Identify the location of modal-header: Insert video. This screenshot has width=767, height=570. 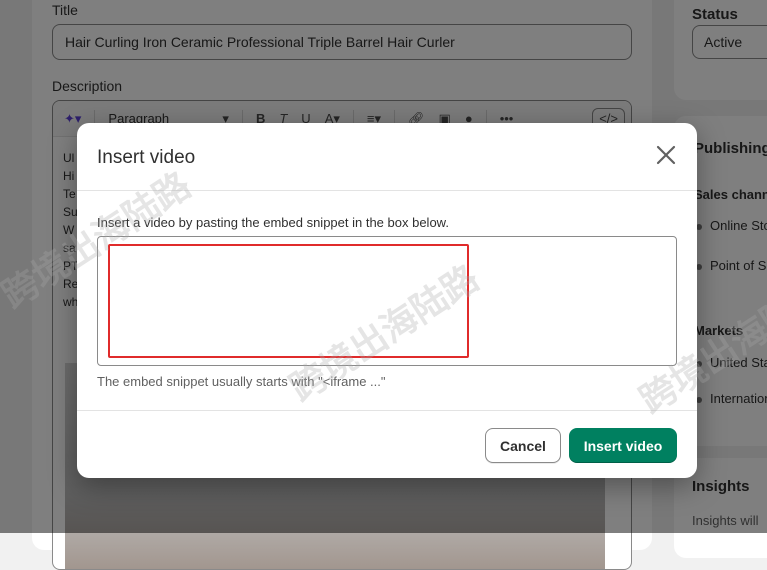
(387, 157).